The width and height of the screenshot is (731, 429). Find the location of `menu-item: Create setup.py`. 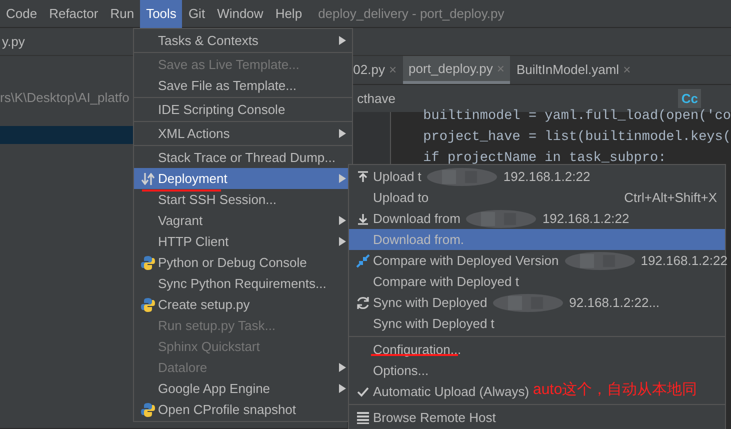

menu-item: Create setup.py is located at coordinates (243, 304).